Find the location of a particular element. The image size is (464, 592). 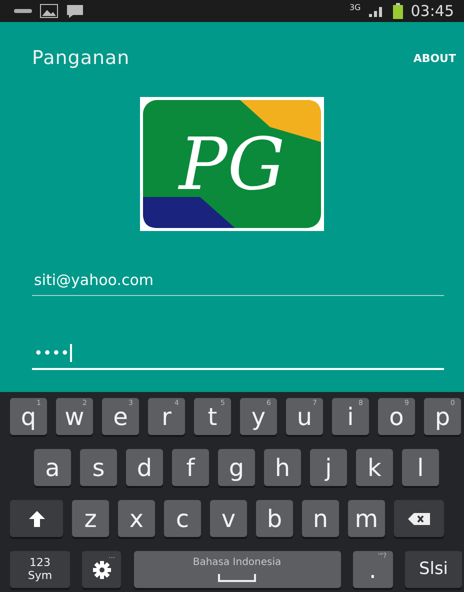

app-logo: PG is located at coordinates (232, 164).